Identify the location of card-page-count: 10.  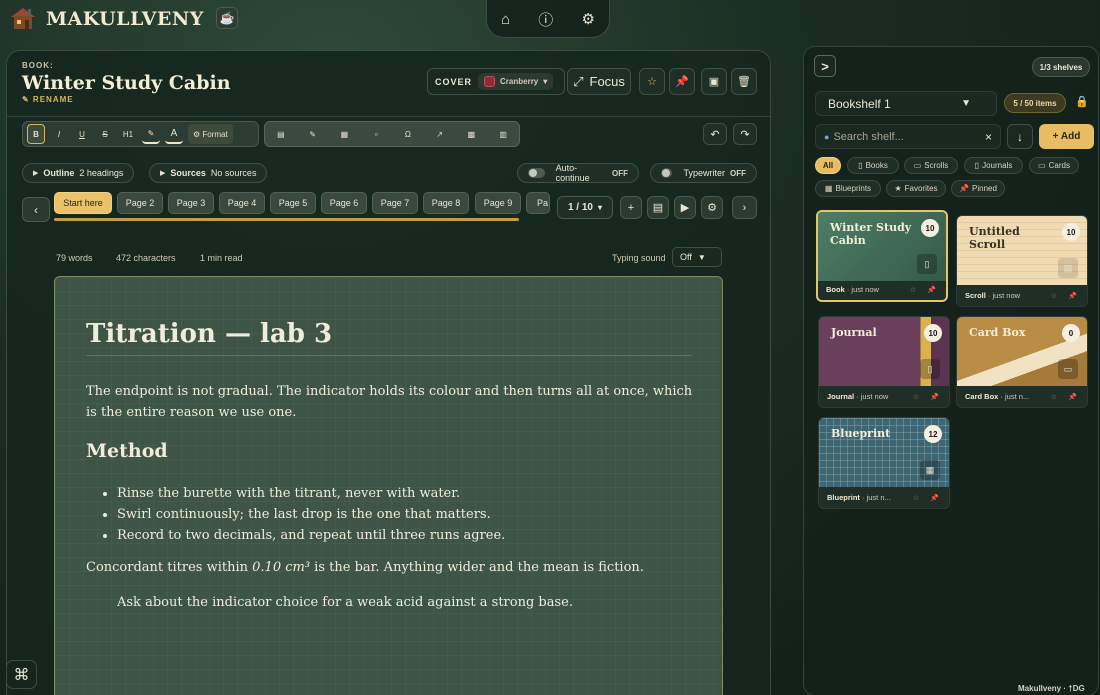
(933, 333).